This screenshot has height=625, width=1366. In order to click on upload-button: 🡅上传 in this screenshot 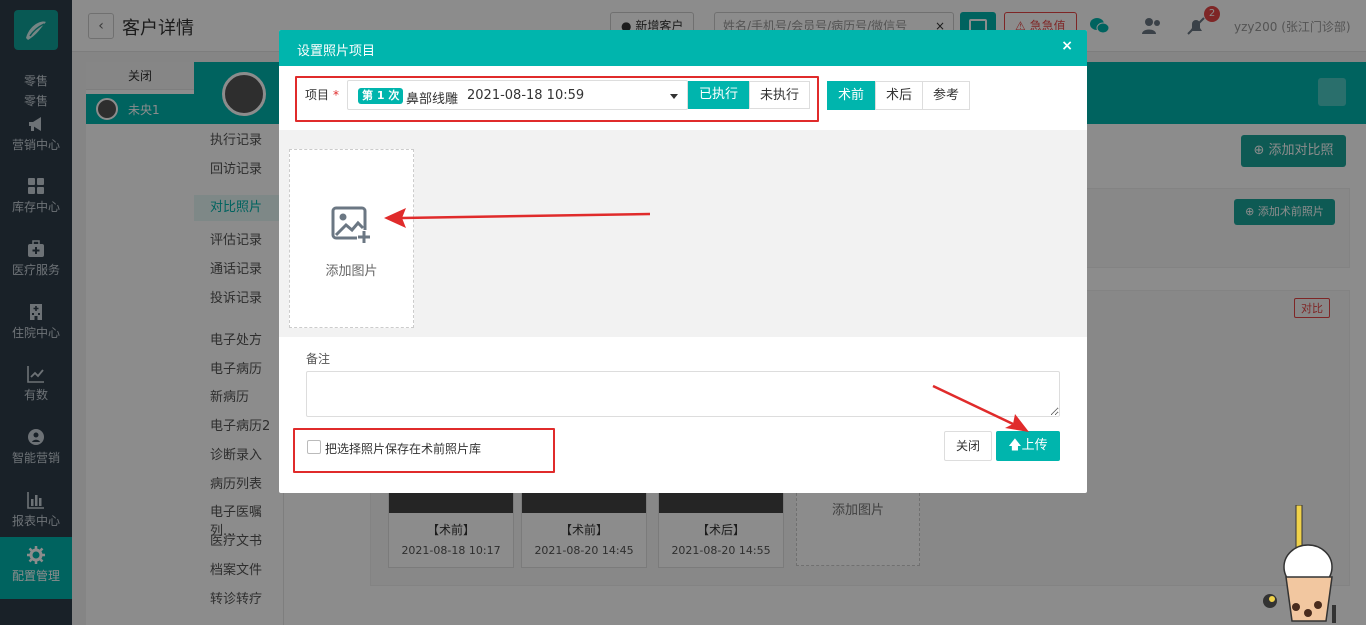, I will do `click(1028, 446)`.